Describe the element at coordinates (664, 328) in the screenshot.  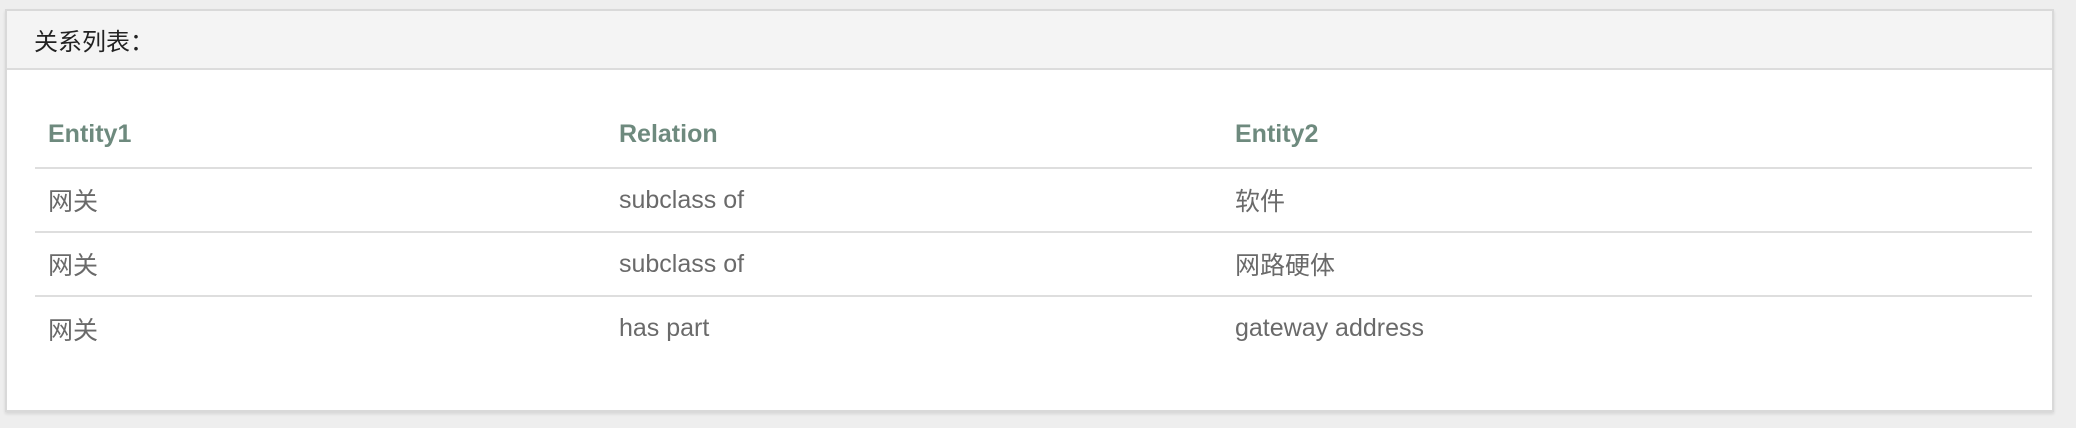
I see `cell-relation: has part` at that location.